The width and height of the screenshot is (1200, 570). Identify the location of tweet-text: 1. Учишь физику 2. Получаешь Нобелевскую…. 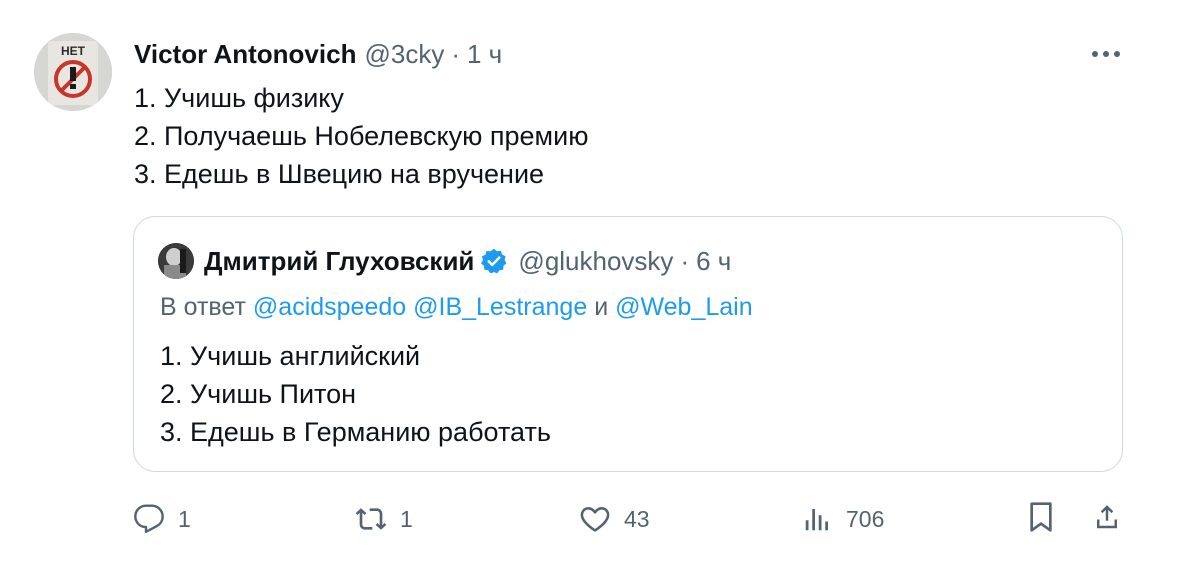
(361, 136).